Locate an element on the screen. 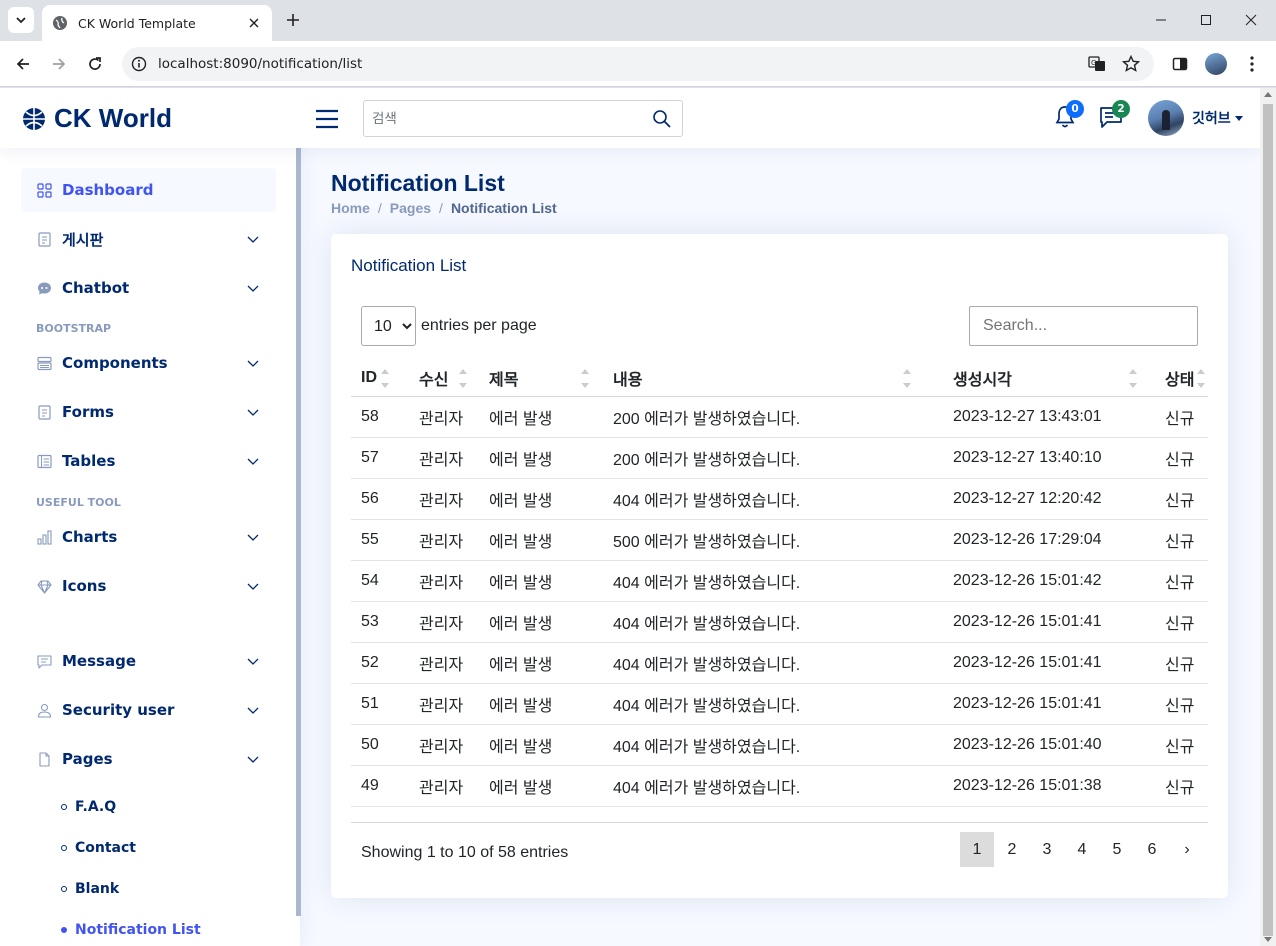 This screenshot has height=946, width=1276. pagination-page-button: 2 is located at coordinates (1012, 849).